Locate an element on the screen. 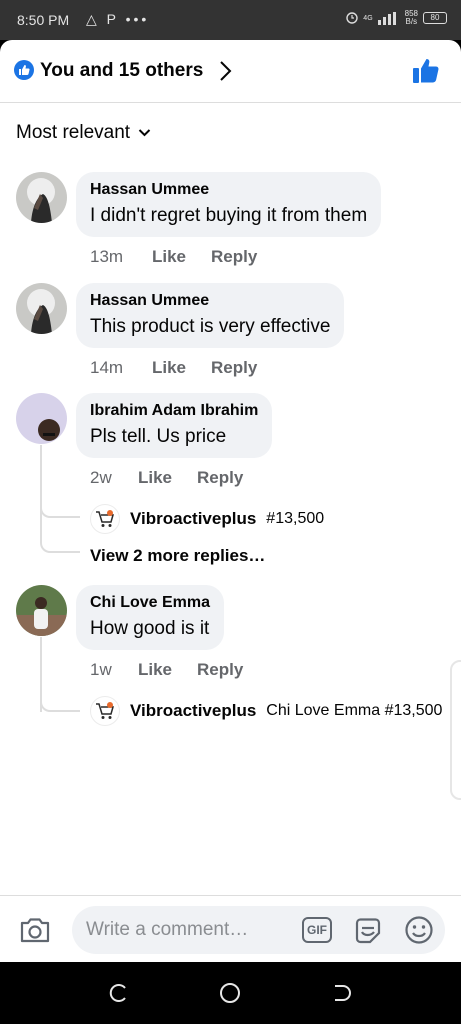  sort-dropdown: Most relevant is located at coordinates (83, 133).